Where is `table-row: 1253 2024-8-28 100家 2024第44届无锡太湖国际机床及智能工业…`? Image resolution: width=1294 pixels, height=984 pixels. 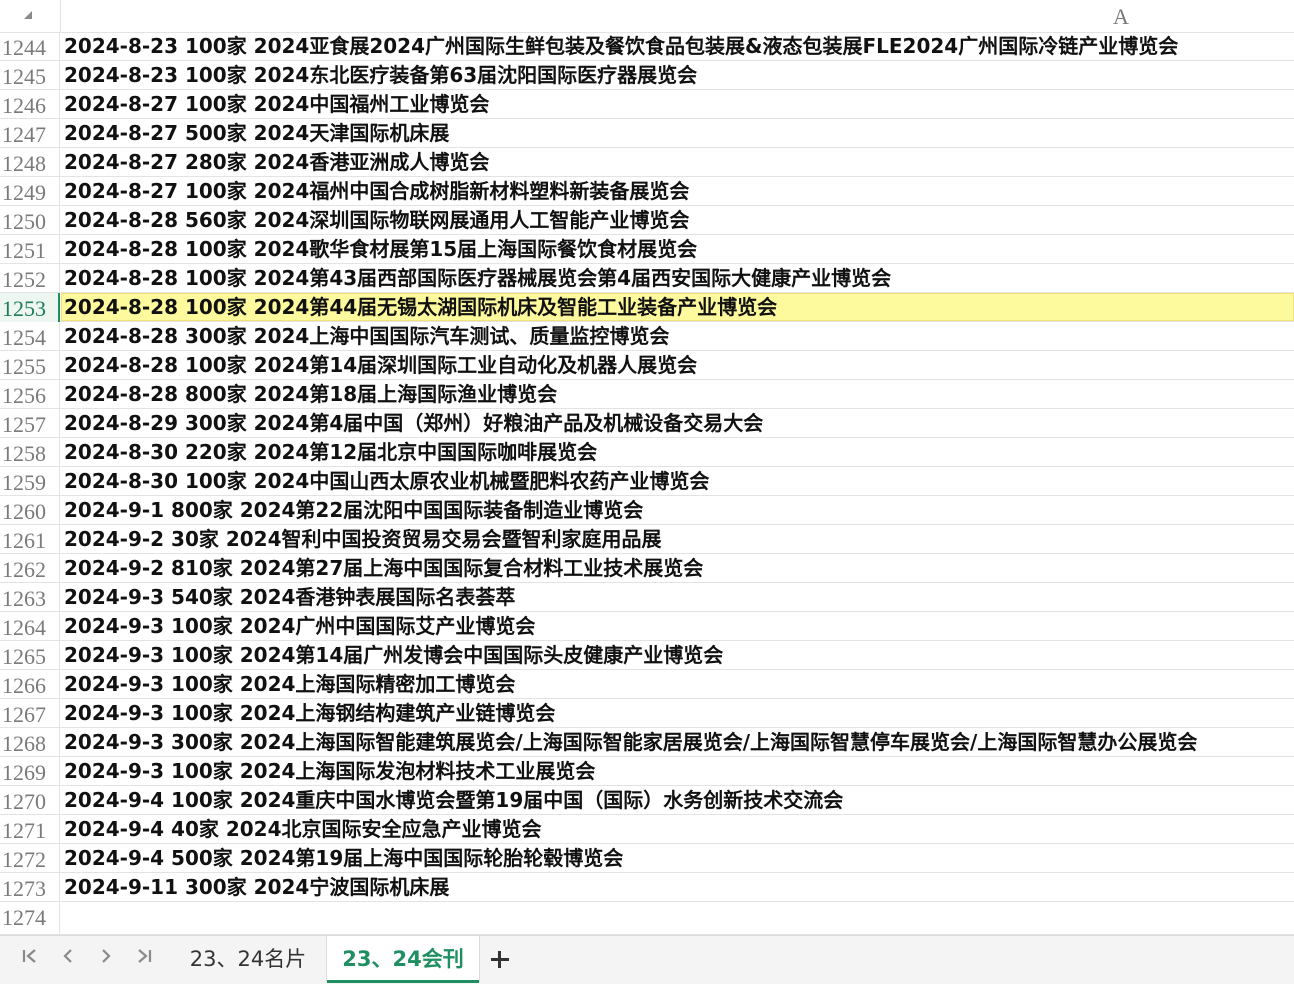
table-row: 1253 2024-8-28 100家 2024第44届无锡太湖国际机床及智能工业… is located at coordinates (647, 307).